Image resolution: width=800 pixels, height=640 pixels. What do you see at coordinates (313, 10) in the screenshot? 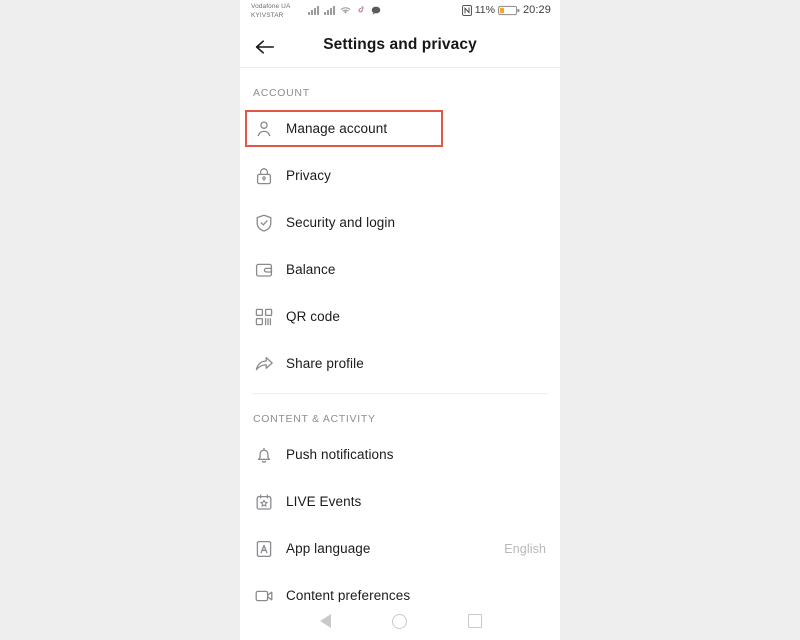
I see `signal-bars-icon` at bounding box center [313, 10].